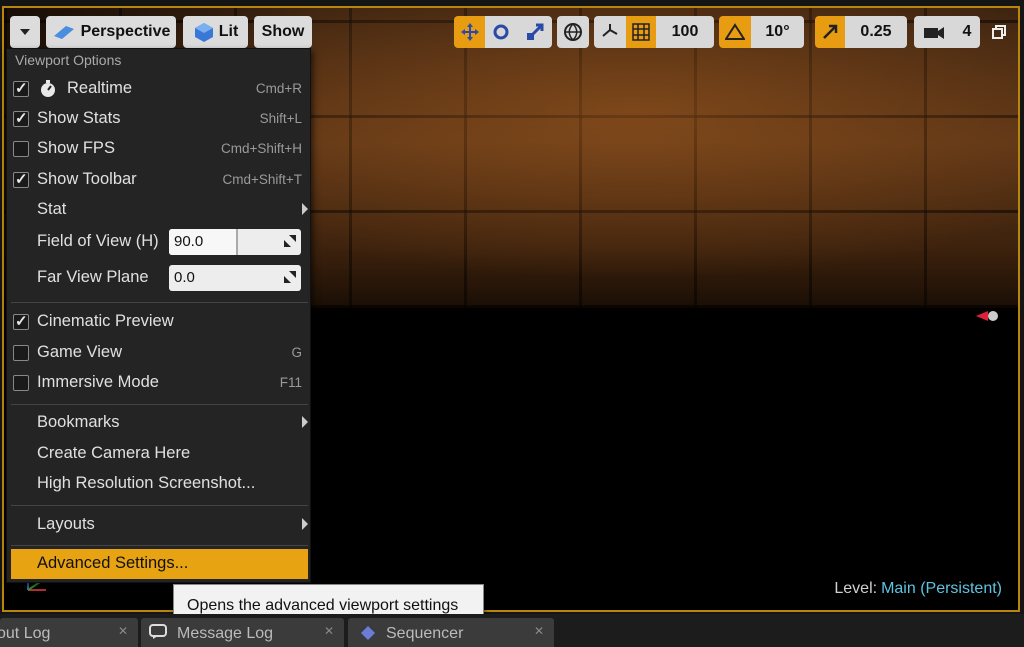 The height and width of the screenshot is (647, 1024). I want to click on tab-message-log: Message Log ✕, so click(242, 632).